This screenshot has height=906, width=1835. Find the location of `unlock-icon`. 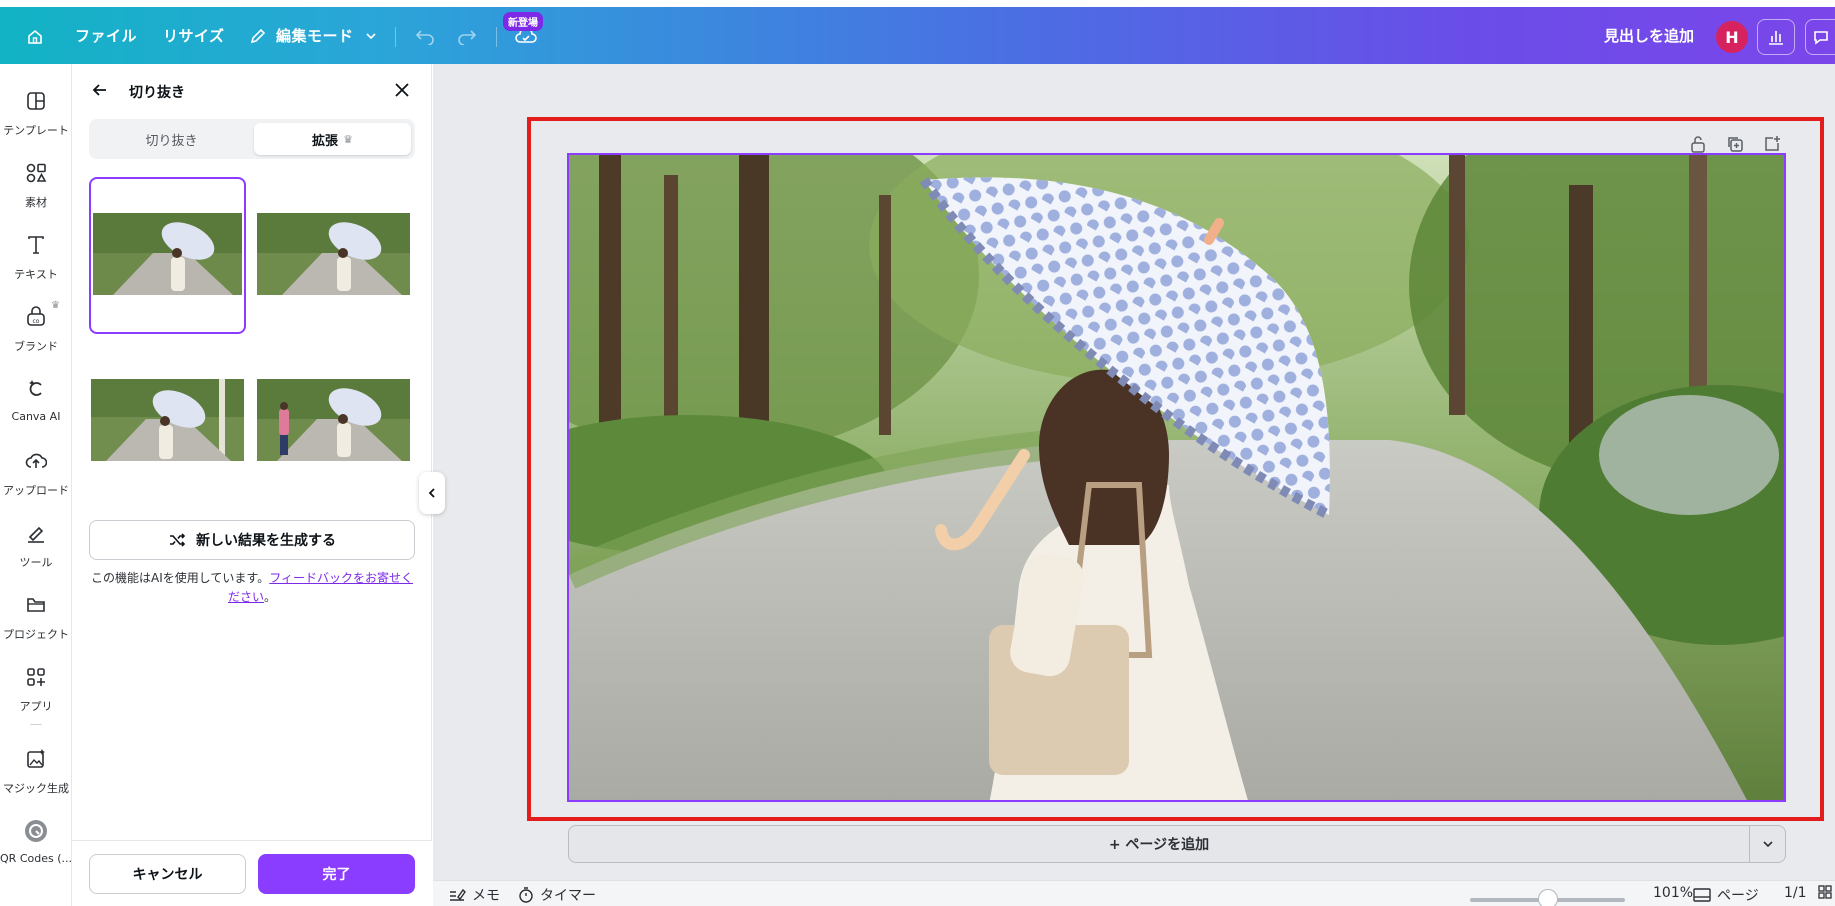

unlock-icon is located at coordinates (1698, 144).